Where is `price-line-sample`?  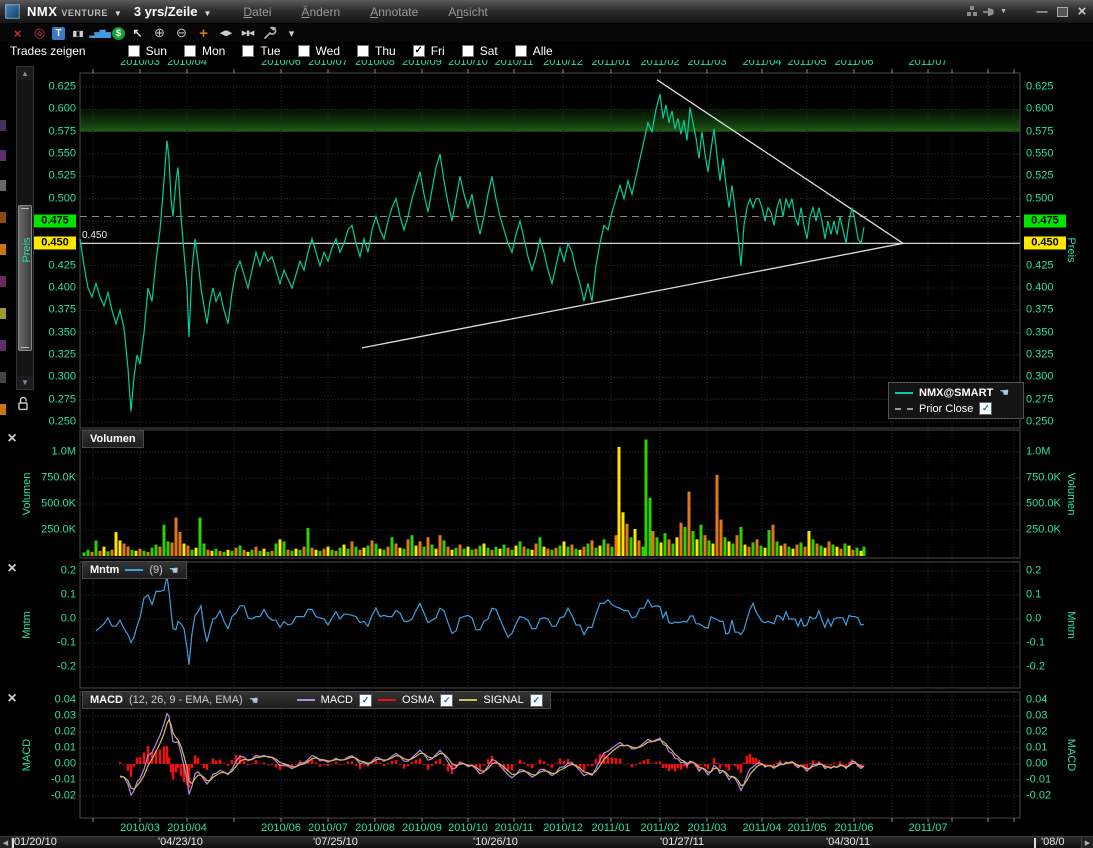
price-line-sample is located at coordinates (904, 392).